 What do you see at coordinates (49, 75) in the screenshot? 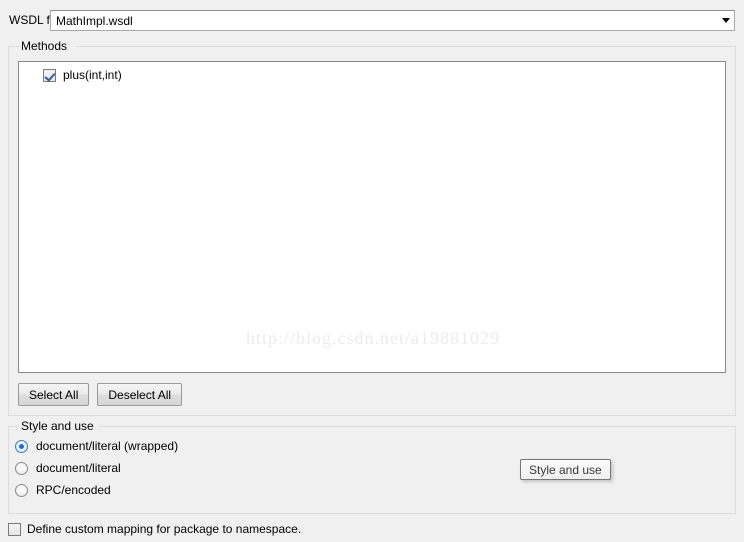
I see `method-checkbox` at bounding box center [49, 75].